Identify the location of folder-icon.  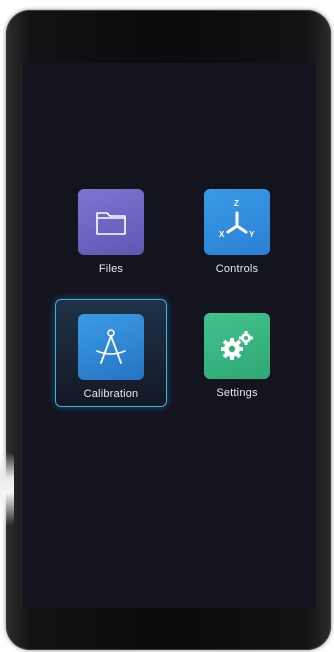
(111, 222).